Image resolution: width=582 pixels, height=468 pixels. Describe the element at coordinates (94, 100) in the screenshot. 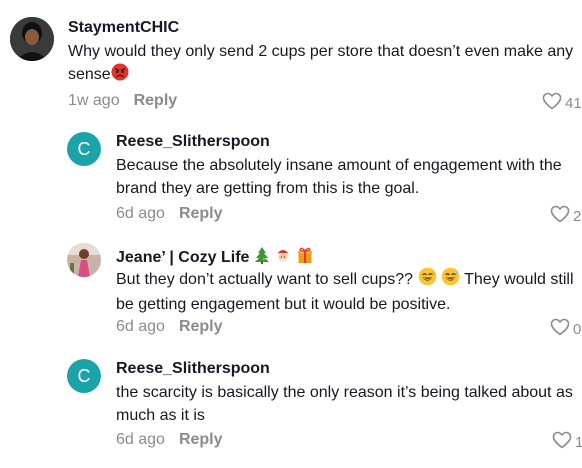

I see `timestamp: 1w ago` at that location.